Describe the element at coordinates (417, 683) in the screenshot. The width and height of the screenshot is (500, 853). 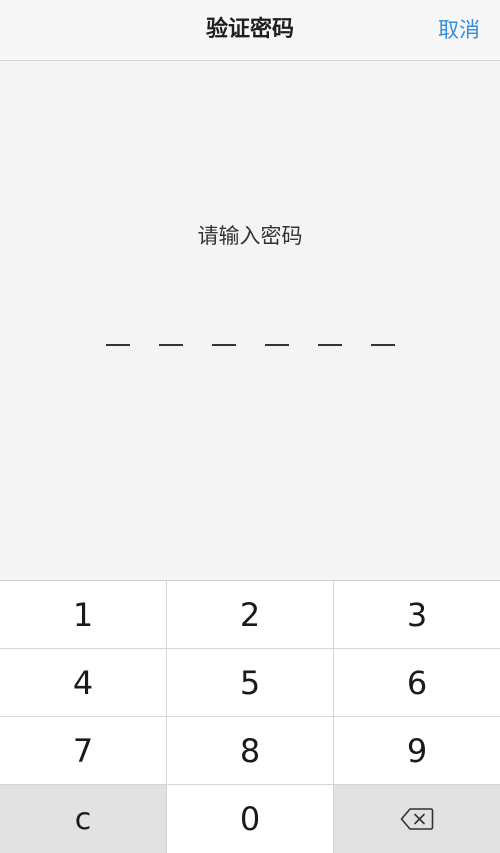
I see `key-6: 6` at that location.